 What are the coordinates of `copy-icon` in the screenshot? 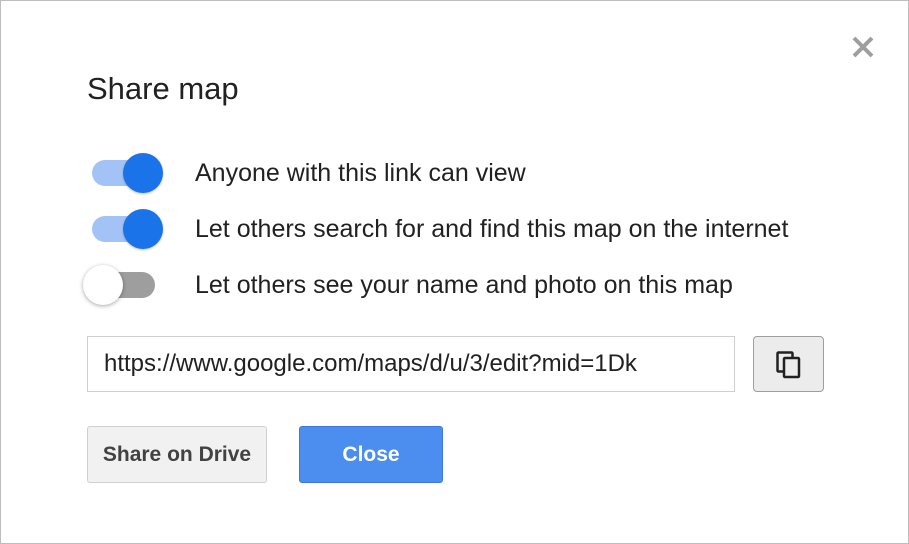 It's located at (788, 365).